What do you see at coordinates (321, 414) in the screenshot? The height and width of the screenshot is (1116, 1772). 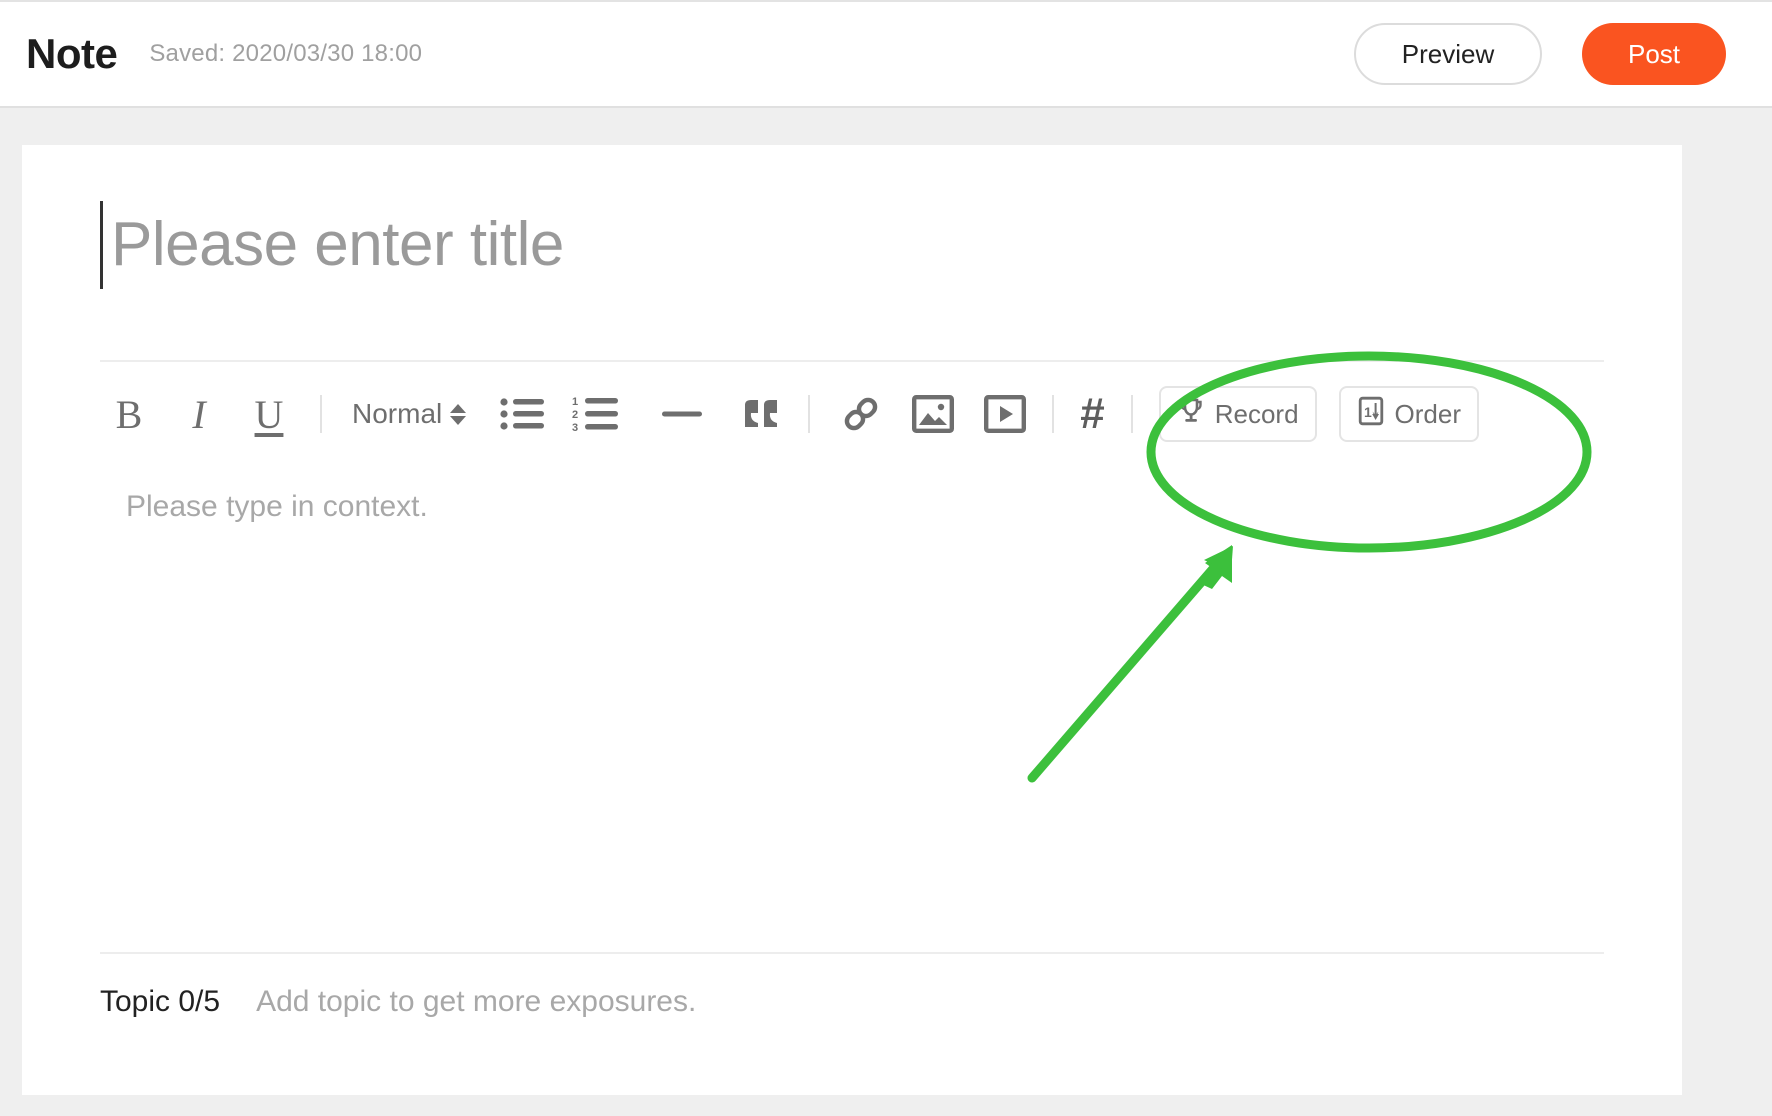 I see `toolbar-divider` at bounding box center [321, 414].